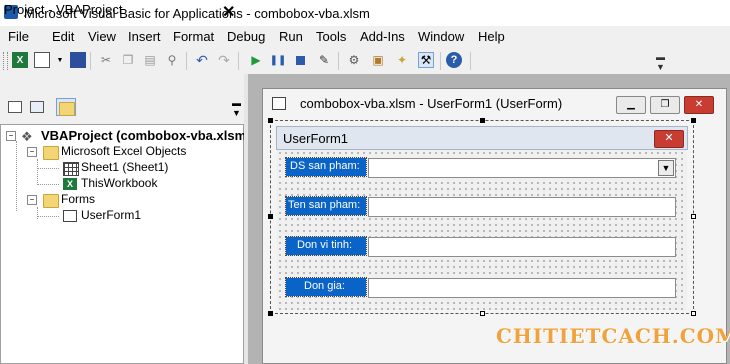 This screenshot has width=730, height=364. I want to click on undo-icon: ↶, so click(202, 60).